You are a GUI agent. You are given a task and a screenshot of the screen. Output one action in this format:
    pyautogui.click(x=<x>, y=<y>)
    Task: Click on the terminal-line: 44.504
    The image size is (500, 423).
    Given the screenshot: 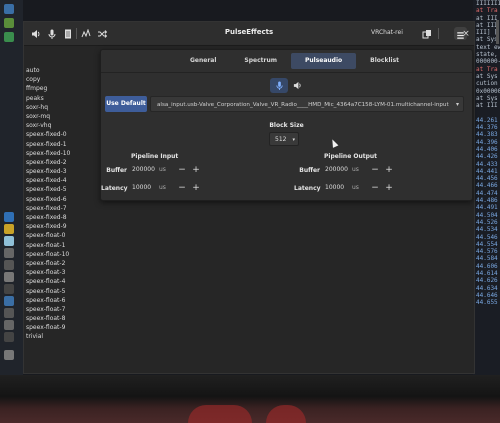 What is the action you would take?
    pyautogui.click(x=487, y=215)
    